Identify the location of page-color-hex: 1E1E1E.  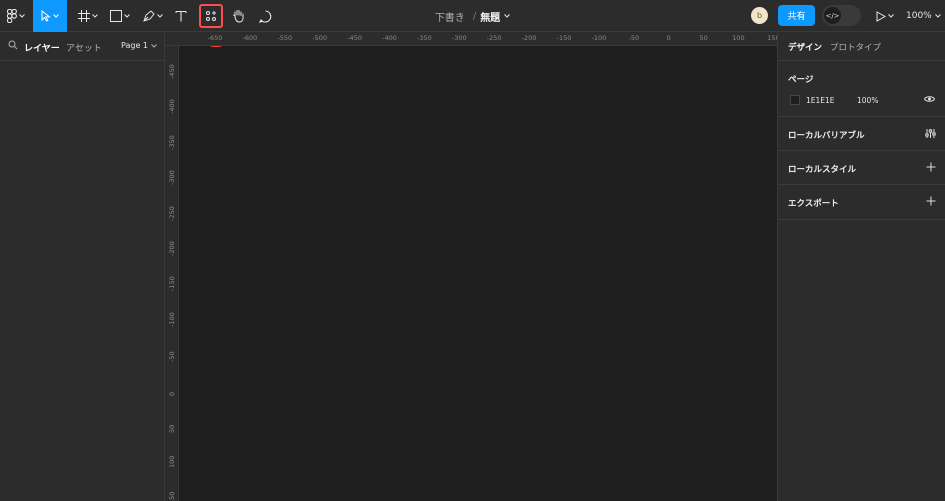
(820, 100).